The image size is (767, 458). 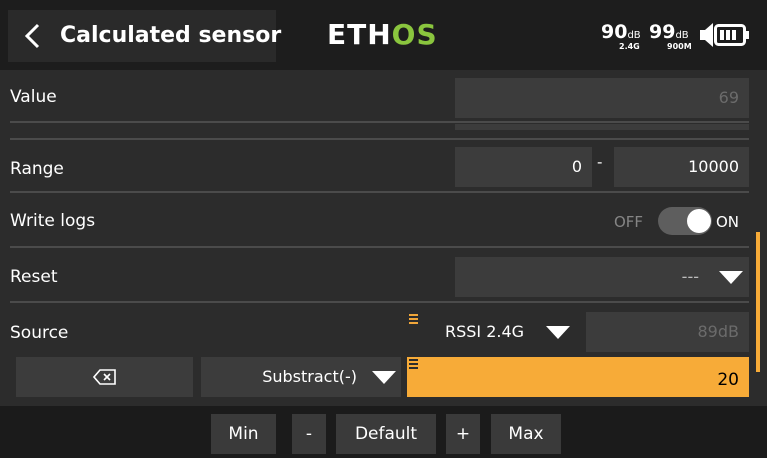 I want to click on reset-select: ---, so click(x=602, y=277).